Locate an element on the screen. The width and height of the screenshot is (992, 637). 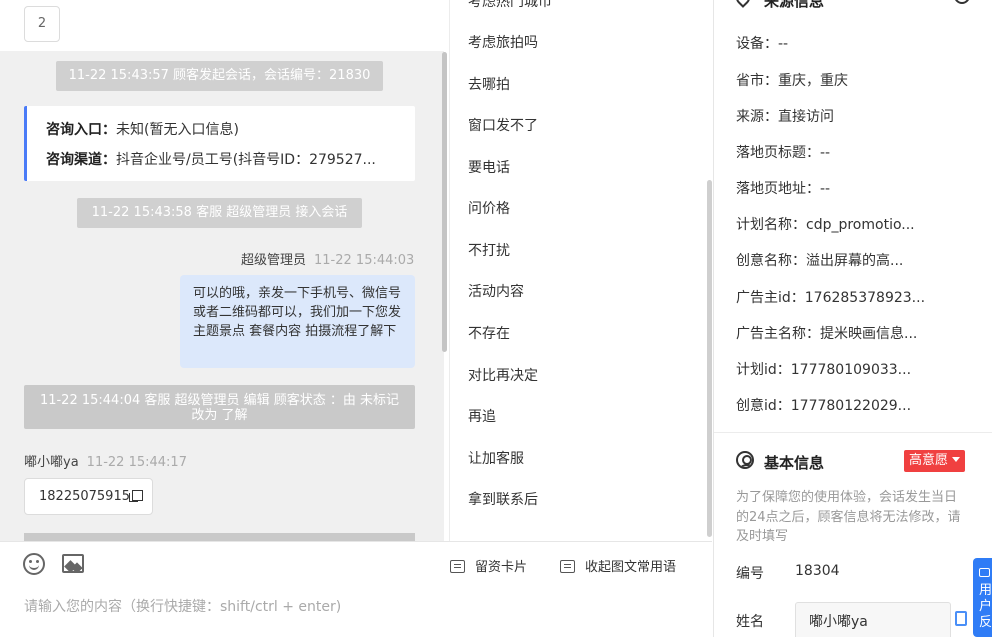
source-device: 设备：-- is located at coordinates (762, 44).